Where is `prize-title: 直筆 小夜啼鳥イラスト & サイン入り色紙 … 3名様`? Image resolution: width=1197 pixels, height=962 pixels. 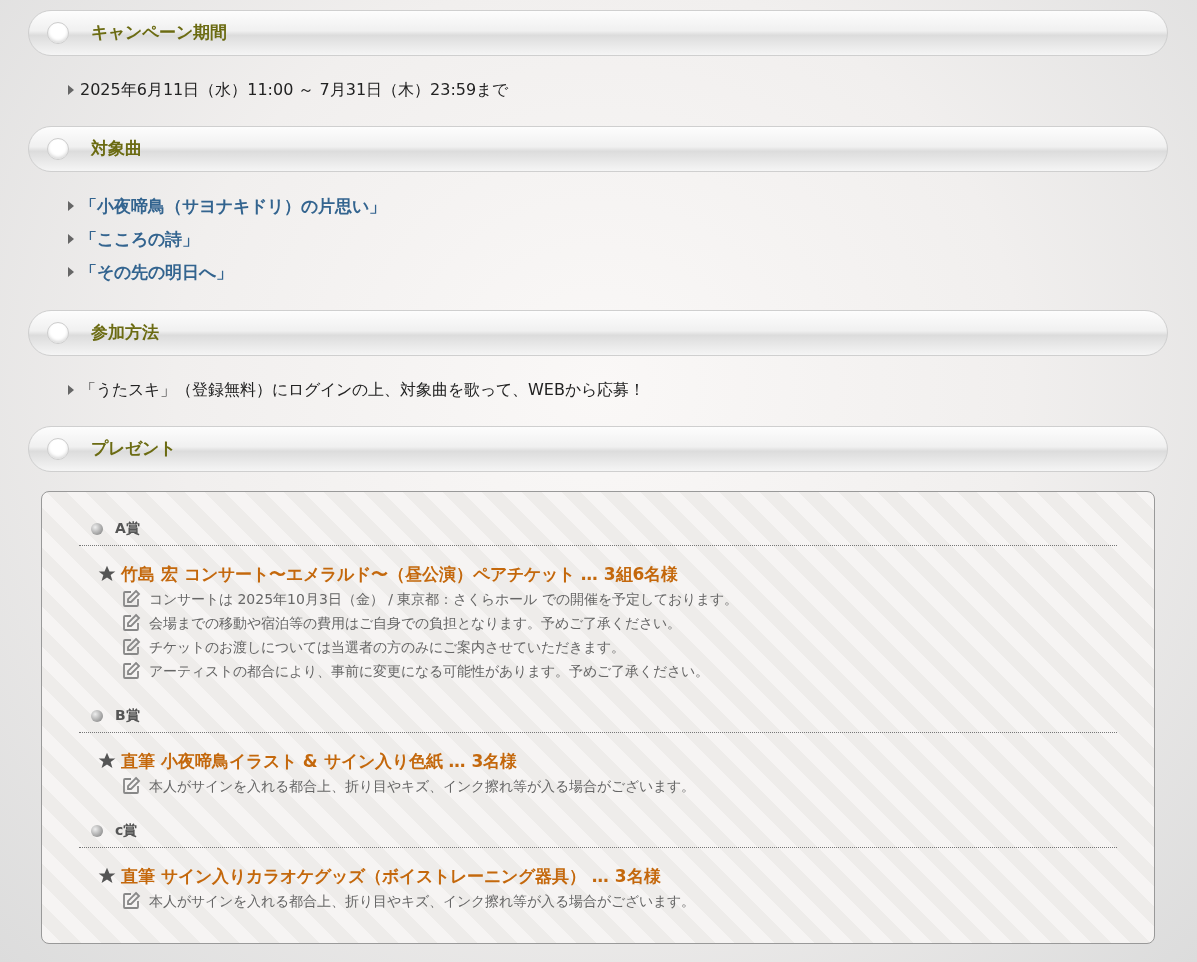 prize-title: 直筆 小夜啼鳥イラスト & サイン入り色紙 … 3名様 is located at coordinates (319, 761).